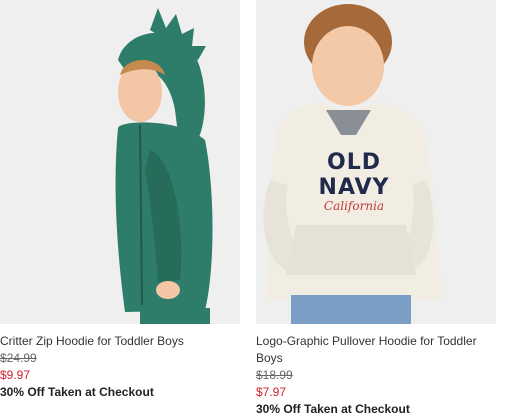 The width and height of the screenshot is (506, 418). What do you see at coordinates (274, 375) in the screenshot?
I see `original-price: $18.99` at bounding box center [274, 375].